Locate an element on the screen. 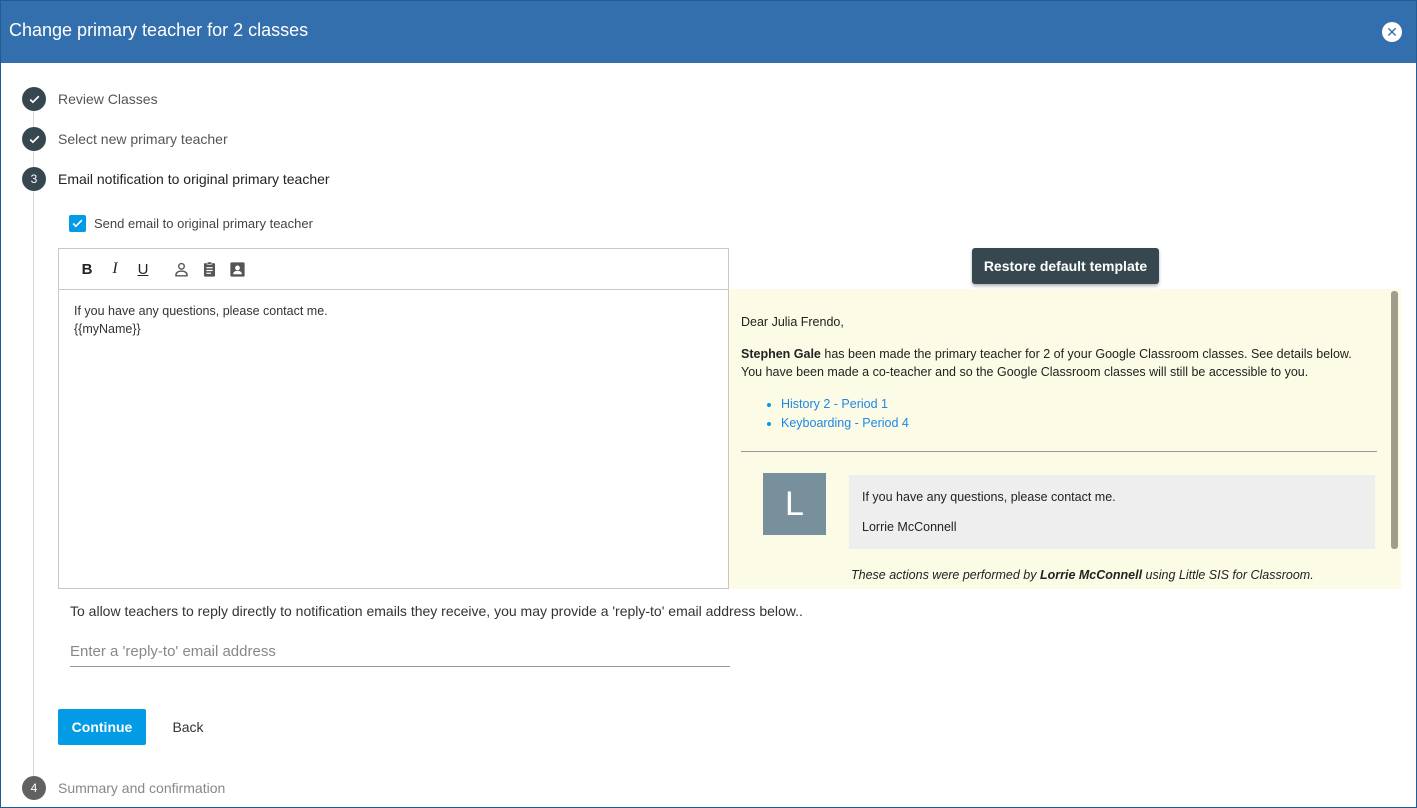 The image size is (1417, 808). italic-button: I is located at coordinates (115, 269).